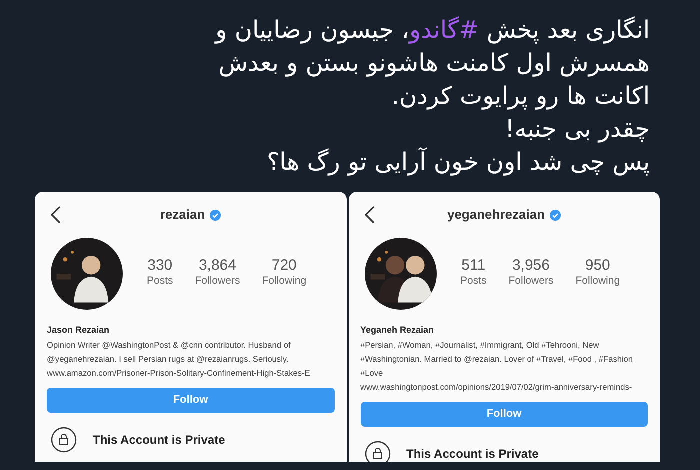 This screenshot has width=700, height=470. What do you see at coordinates (183, 215) in the screenshot?
I see `username: rezaian` at bounding box center [183, 215].